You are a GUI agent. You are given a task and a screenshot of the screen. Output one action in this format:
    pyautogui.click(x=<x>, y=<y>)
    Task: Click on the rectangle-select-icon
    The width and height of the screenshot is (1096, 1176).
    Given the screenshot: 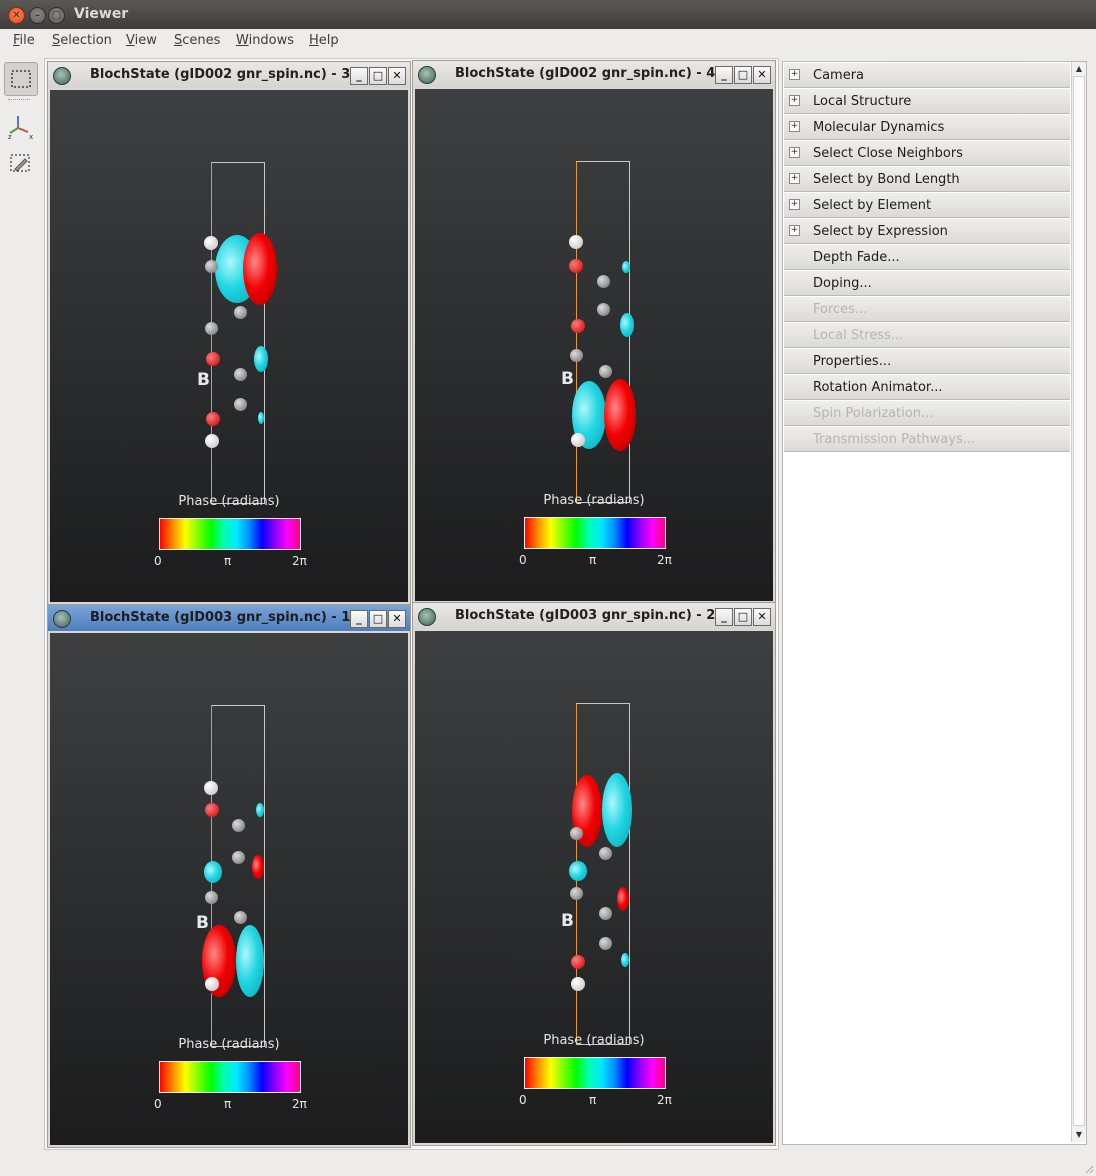 What is the action you would take?
    pyautogui.click(x=21, y=79)
    